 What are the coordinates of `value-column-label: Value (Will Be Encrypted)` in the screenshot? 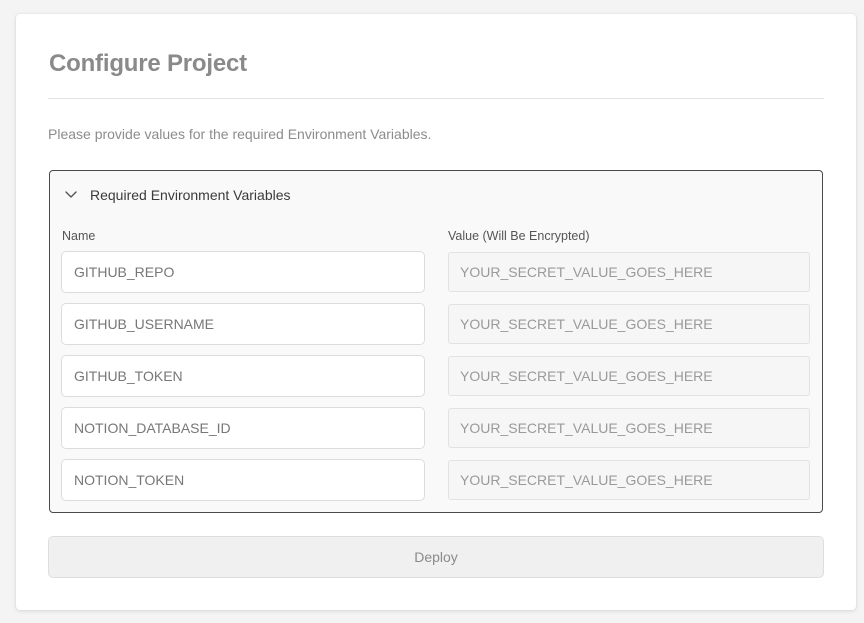 It's located at (519, 236).